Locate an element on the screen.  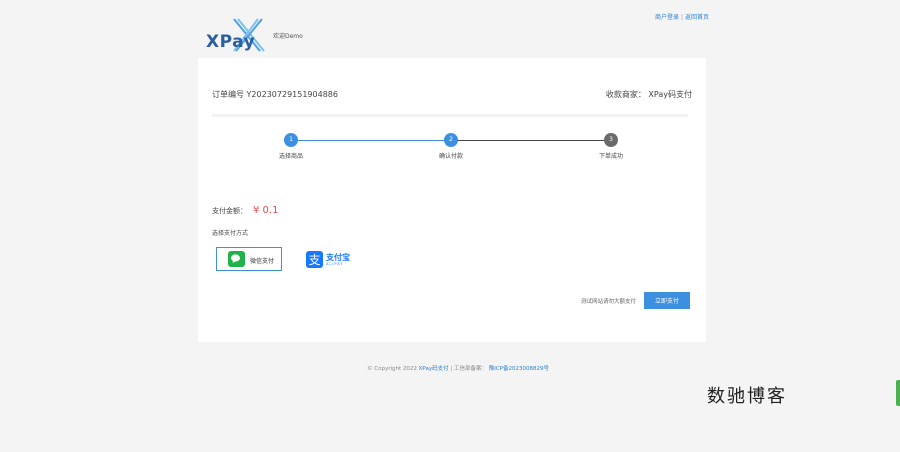
progress-steps: 1 选择商品 2 确认付款 3 下单成功 is located at coordinates (452, 147).